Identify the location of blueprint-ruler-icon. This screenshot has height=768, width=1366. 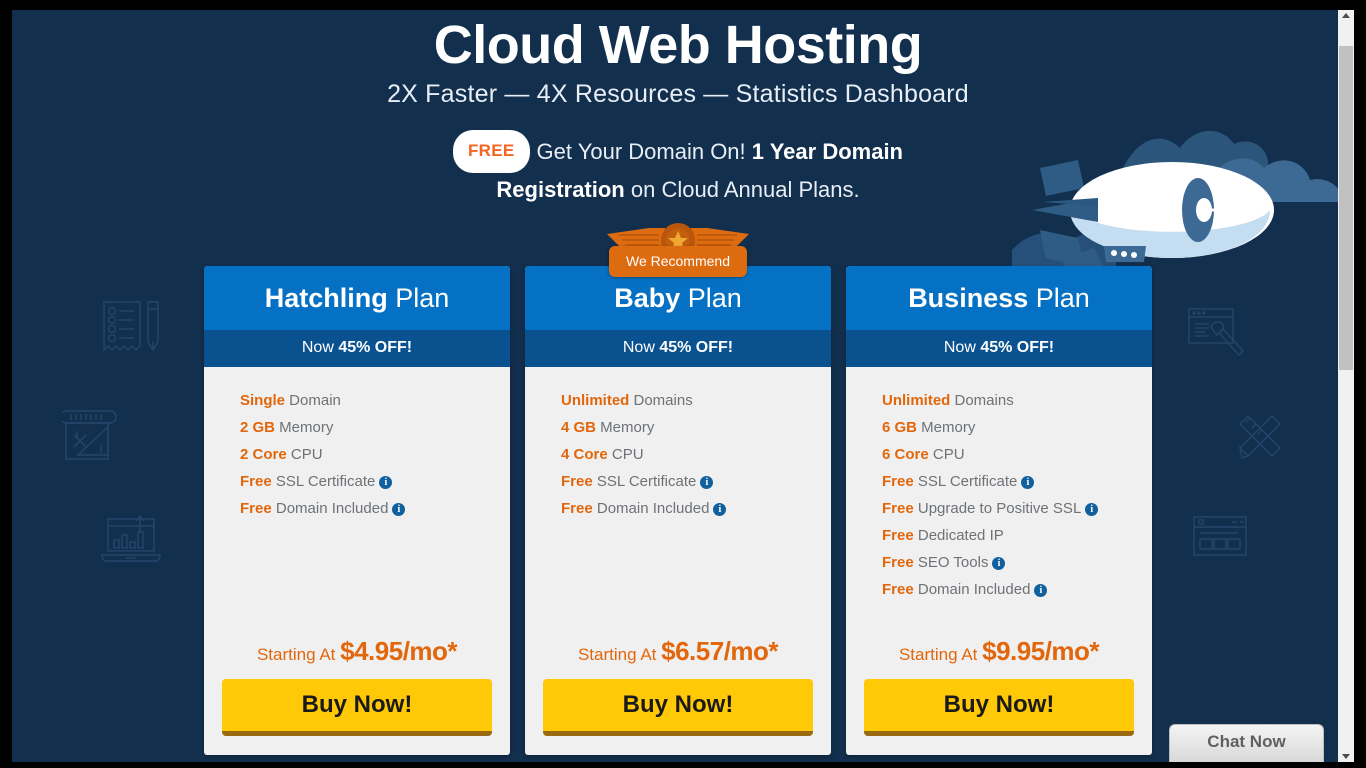
(95, 436).